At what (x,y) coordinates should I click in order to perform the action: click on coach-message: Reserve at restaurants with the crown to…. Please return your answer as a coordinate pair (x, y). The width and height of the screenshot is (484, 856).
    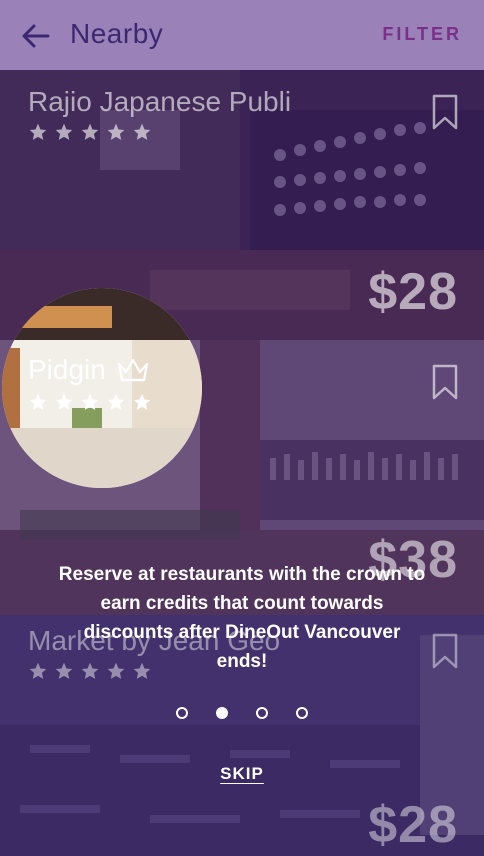
    Looking at the image, I should click on (242, 618).